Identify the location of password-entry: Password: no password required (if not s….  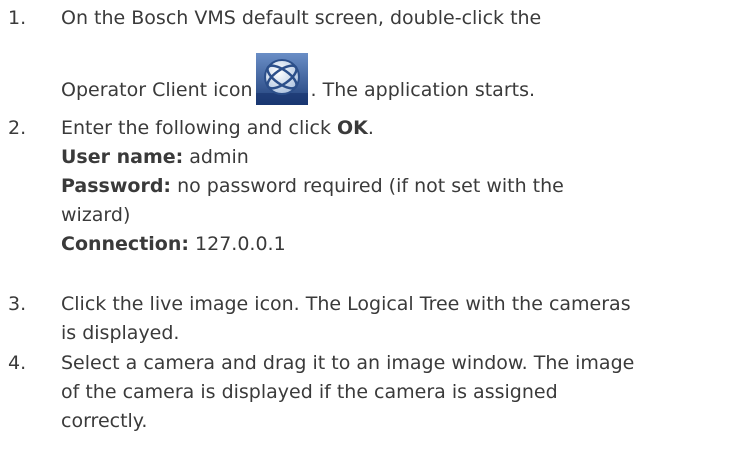
(406, 186).